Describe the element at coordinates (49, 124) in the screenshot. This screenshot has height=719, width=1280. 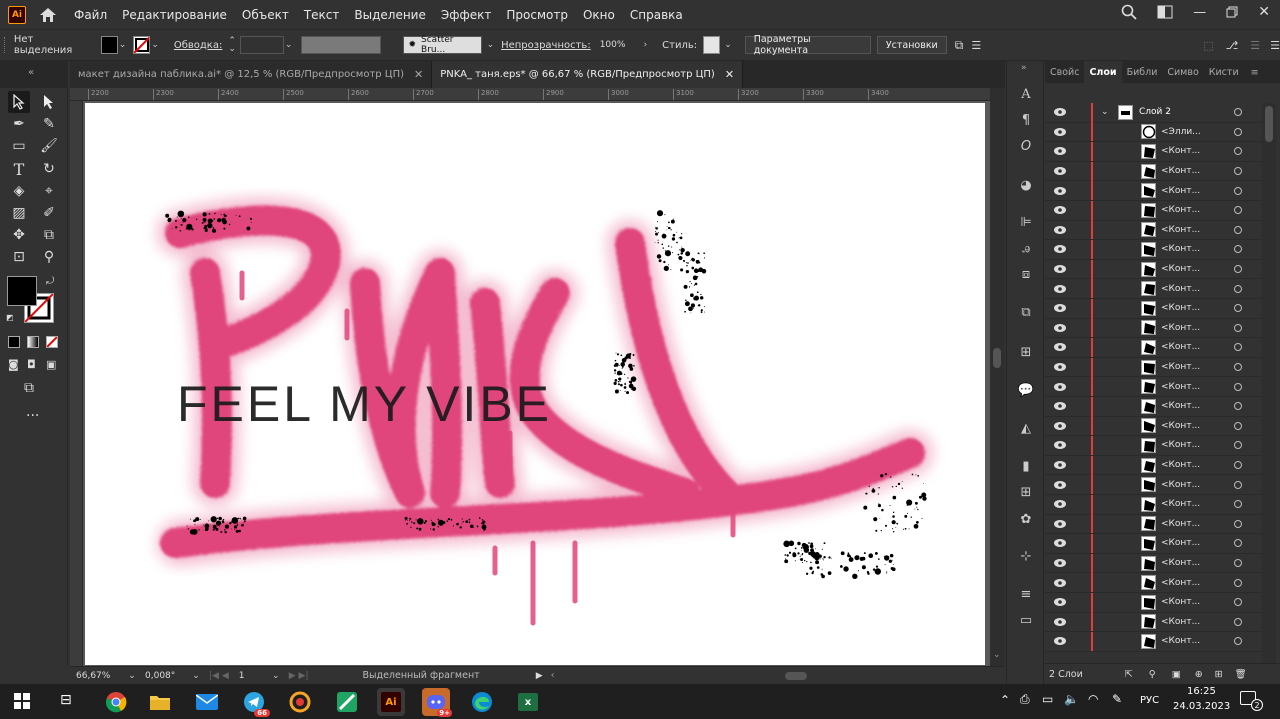
I see `curvature-tool-icon: ✎` at that location.